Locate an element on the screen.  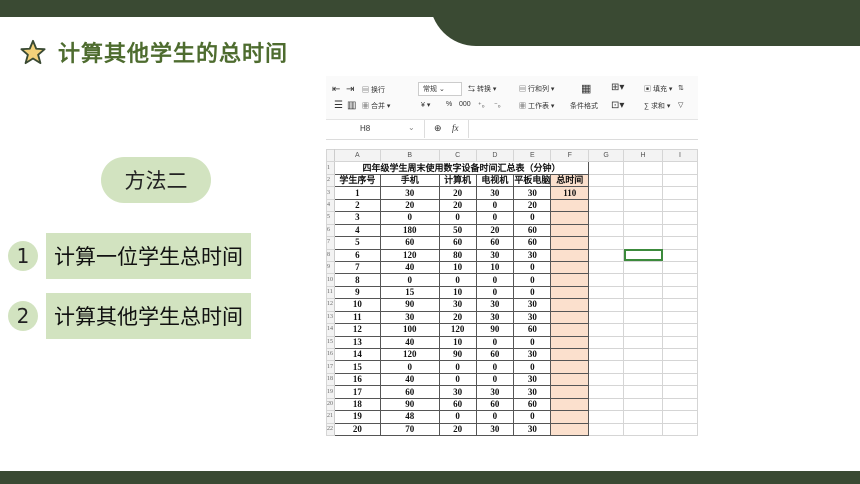
percent-button: % is located at coordinates (449, 104).